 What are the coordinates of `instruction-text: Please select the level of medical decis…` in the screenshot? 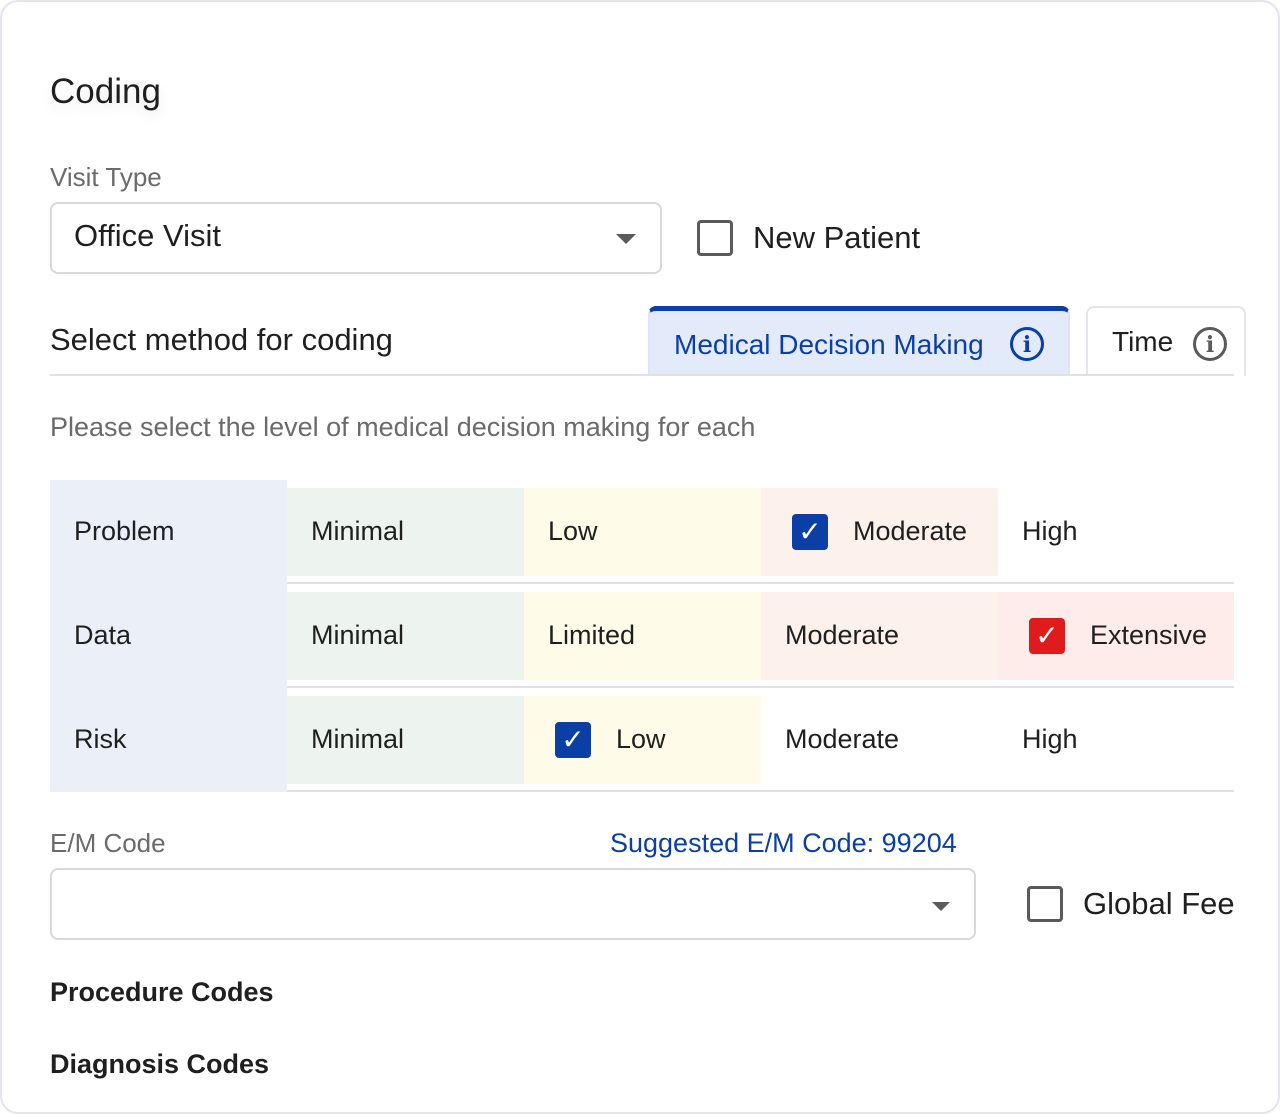 It's located at (403, 427).